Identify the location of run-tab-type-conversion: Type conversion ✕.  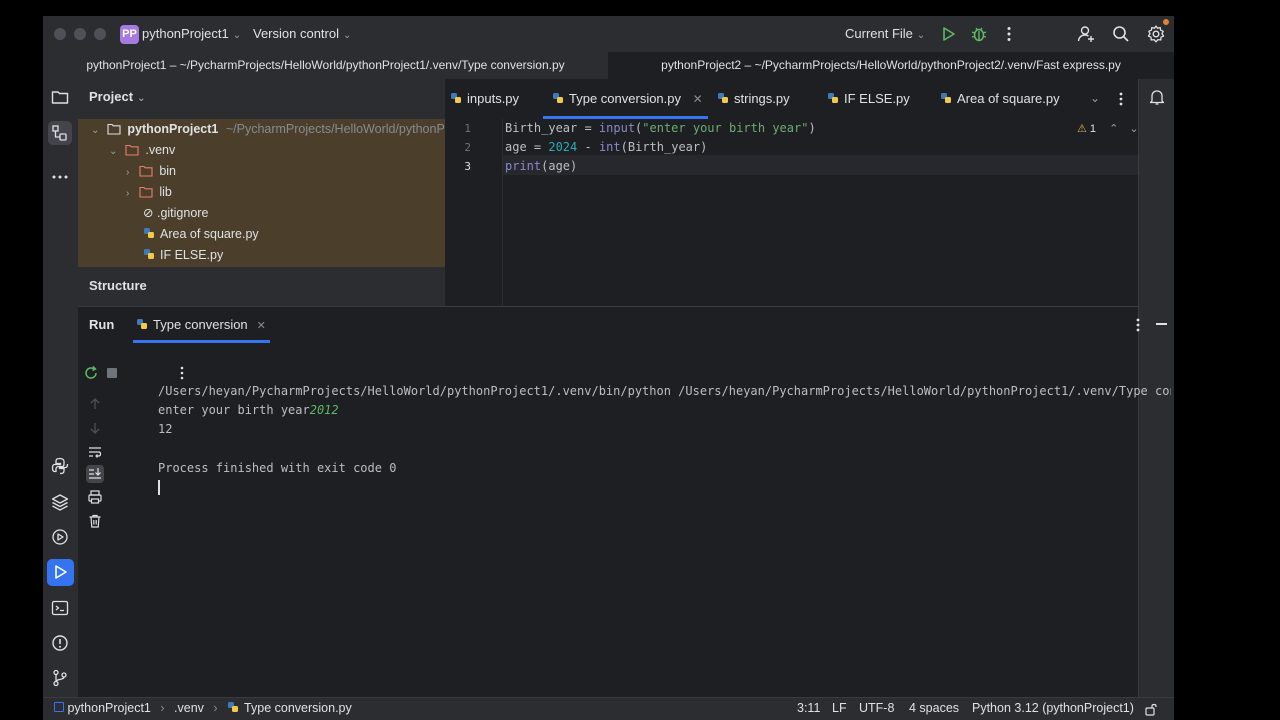
(201, 325).